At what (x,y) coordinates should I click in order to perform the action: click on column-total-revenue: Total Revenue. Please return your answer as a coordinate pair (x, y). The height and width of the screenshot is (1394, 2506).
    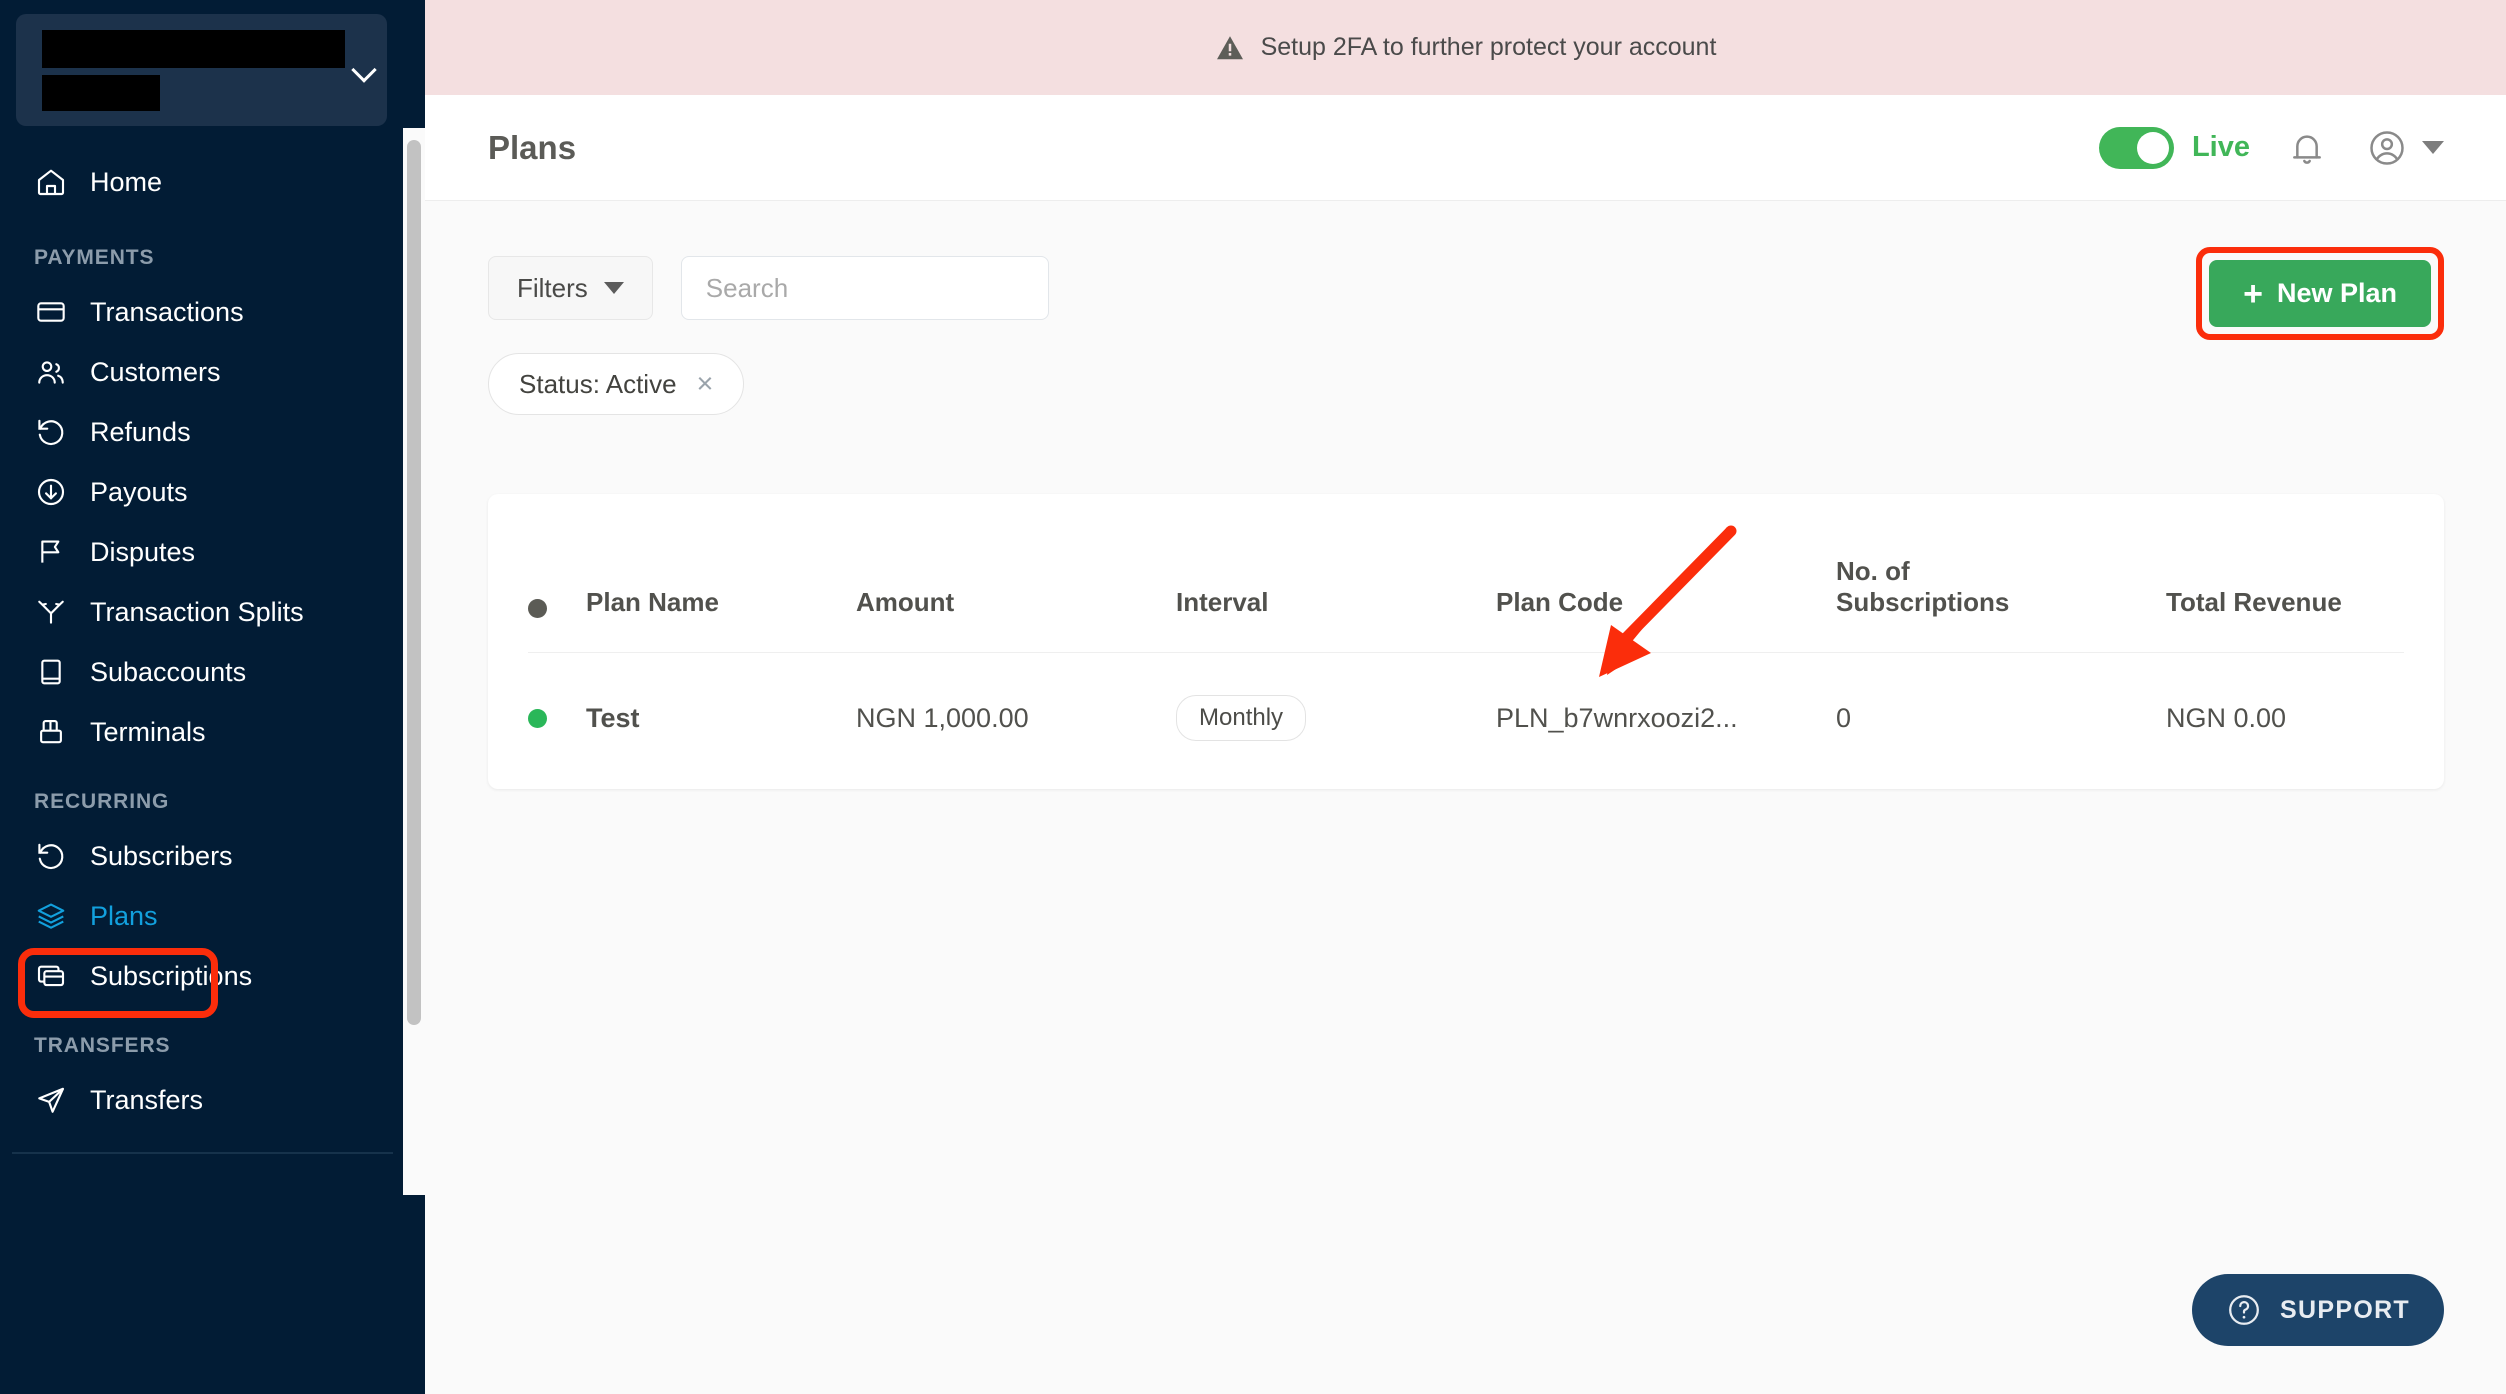
    Looking at the image, I should click on (2254, 602).